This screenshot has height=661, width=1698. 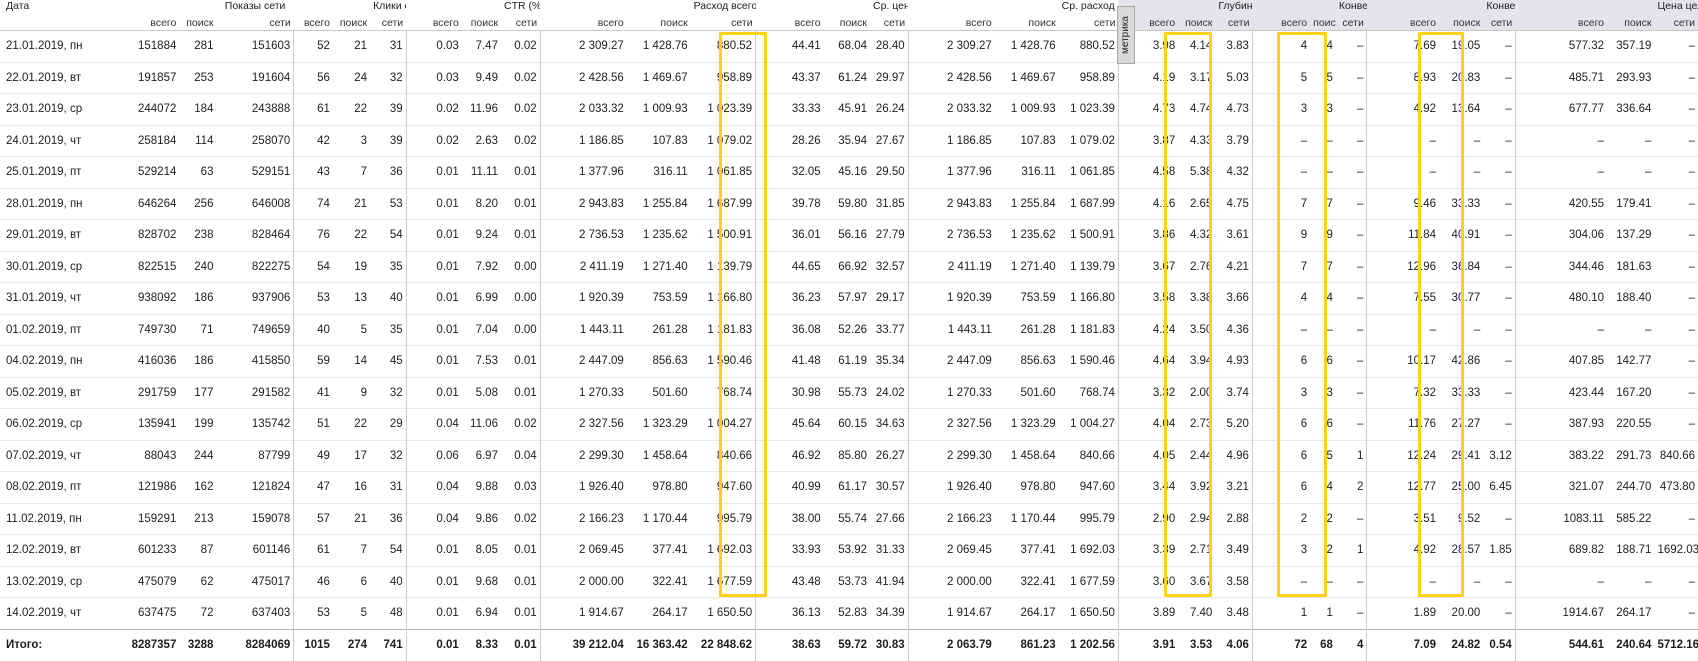 I want to click on cell-all: 54, so click(x=313, y=266).